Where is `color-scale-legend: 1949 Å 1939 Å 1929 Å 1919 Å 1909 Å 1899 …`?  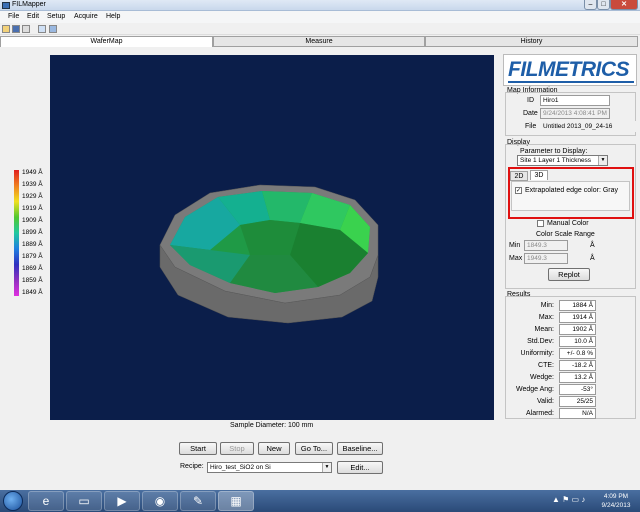
color-scale-legend: 1949 Å 1939 Å 1929 Å 1919 Å 1909 Å 1899 … is located at coordinates (32, 234).